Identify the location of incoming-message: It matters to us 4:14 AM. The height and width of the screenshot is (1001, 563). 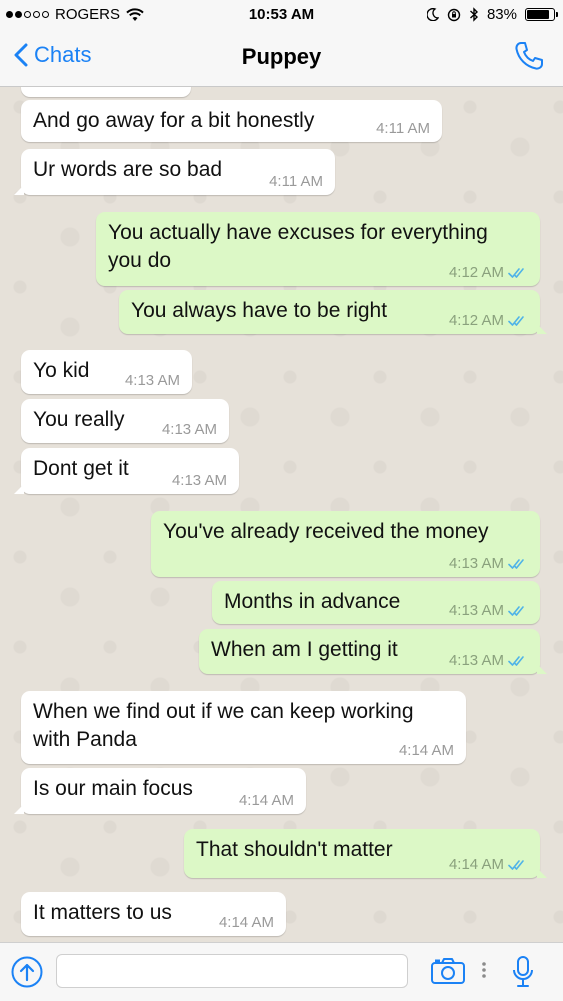
(153, 914).